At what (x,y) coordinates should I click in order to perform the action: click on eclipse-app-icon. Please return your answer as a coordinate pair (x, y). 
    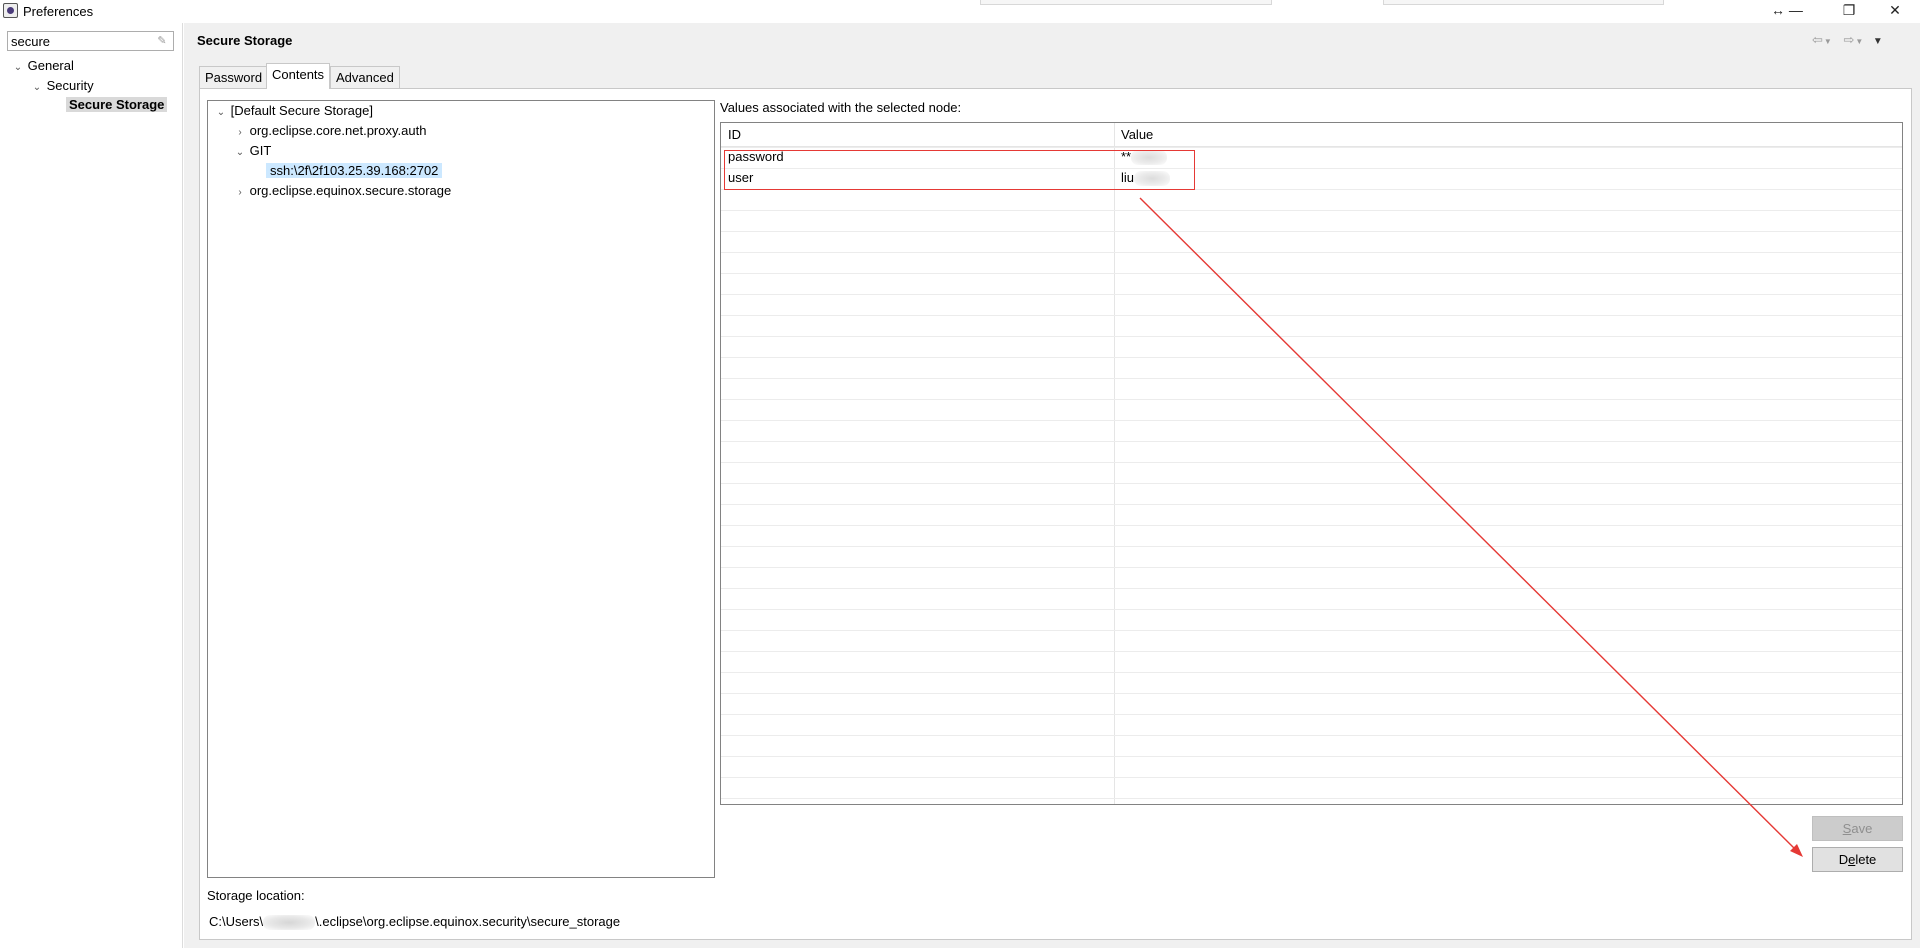
    Looking at the image, I should click on (10, 10).